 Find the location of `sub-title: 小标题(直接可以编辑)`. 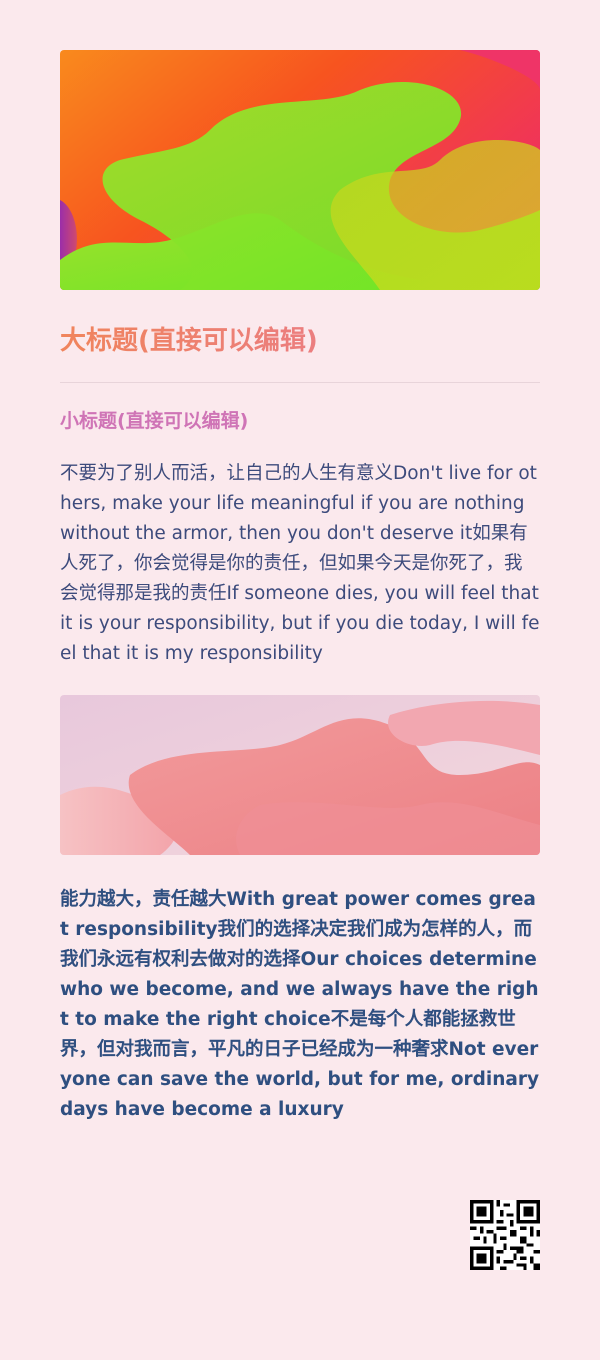

sub-title: 小标题(直接可以编辑) is located at coordinates (154, 421).